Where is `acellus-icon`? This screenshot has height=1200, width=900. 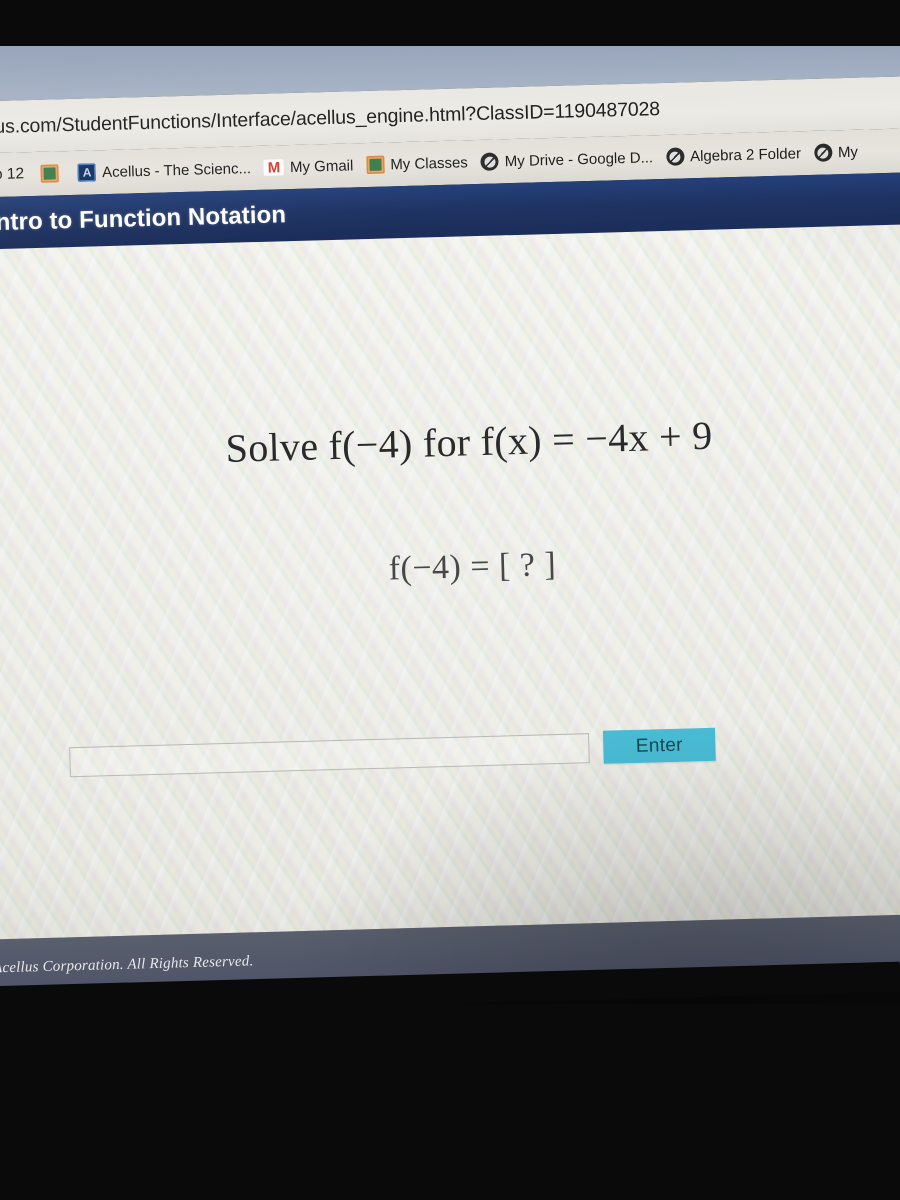
acellus-icon is located at coordinates (87, 172).